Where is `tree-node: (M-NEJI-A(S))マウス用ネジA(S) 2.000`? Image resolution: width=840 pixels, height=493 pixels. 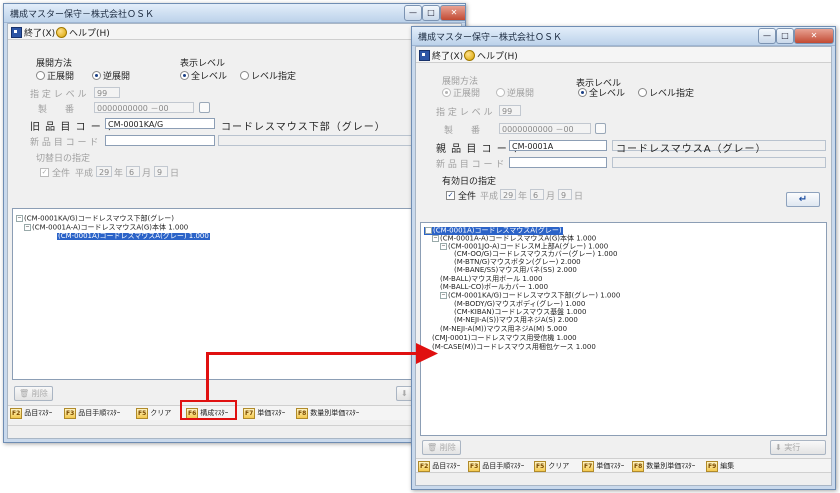
tree-node: (M-NEJI-A(S))マウス用ネジA(S) 2.000 is located at coordinates (516, 320).